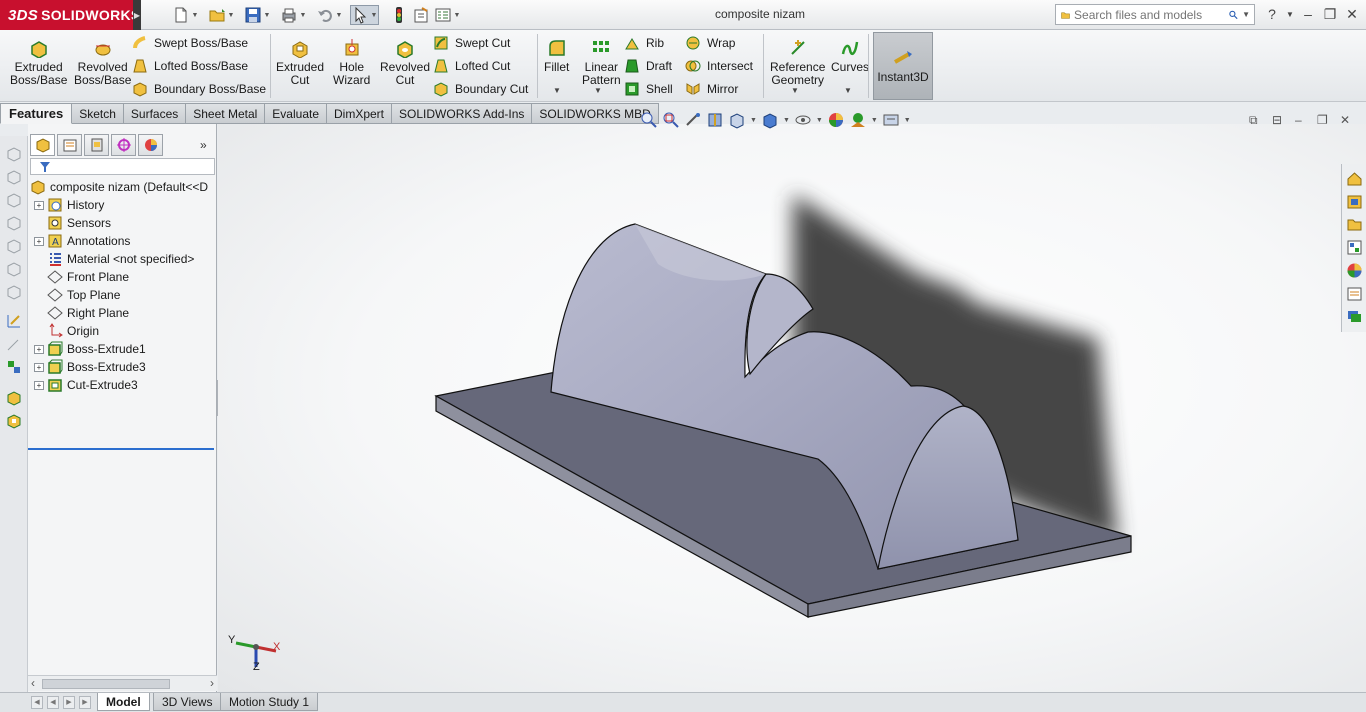 This screenshot has height=712, width=1366. Describe the element at coordinates (797, 62) in the screenshot. I see `reference-geometry-button: Reference Geometry` at that location.